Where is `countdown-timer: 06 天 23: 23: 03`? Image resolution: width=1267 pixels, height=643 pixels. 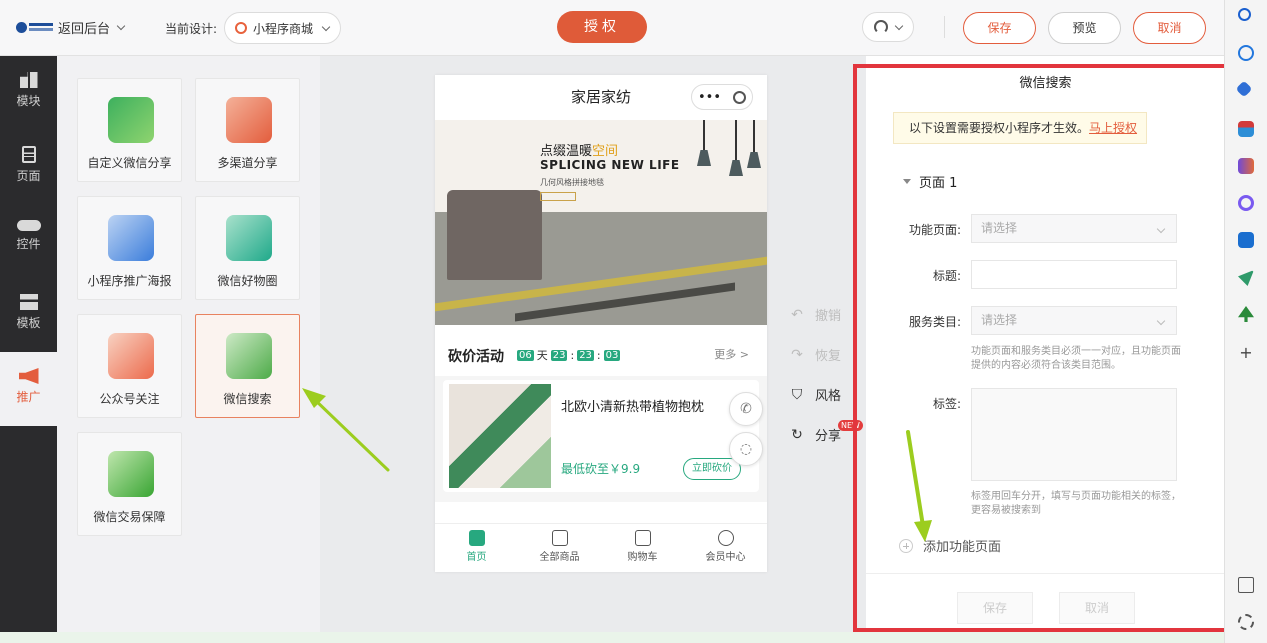 countdown-timer: 06 天 23: 23: 03 is located at coordinates (569, 355).